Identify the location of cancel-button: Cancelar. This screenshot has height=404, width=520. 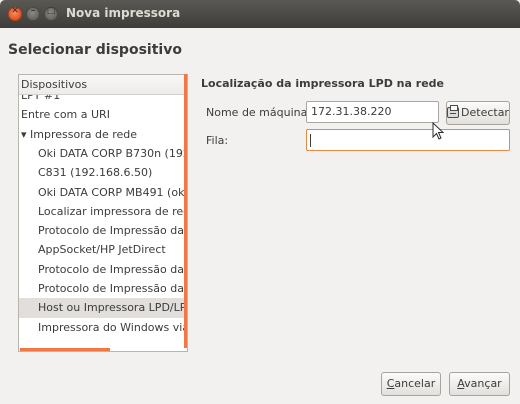
(411, 384).